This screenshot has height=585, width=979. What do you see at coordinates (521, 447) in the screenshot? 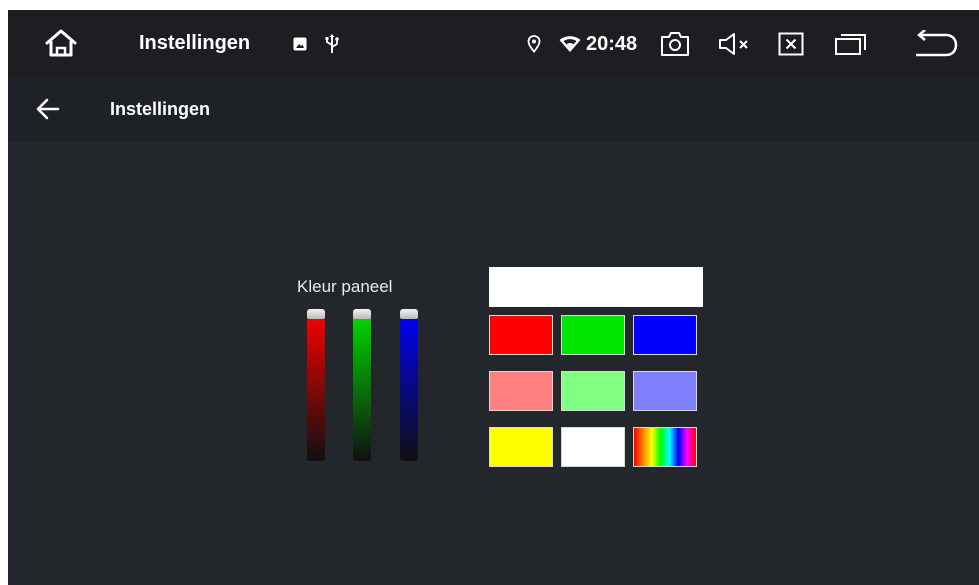
I see `swatch-yellow` at bounding box center [521, 447].